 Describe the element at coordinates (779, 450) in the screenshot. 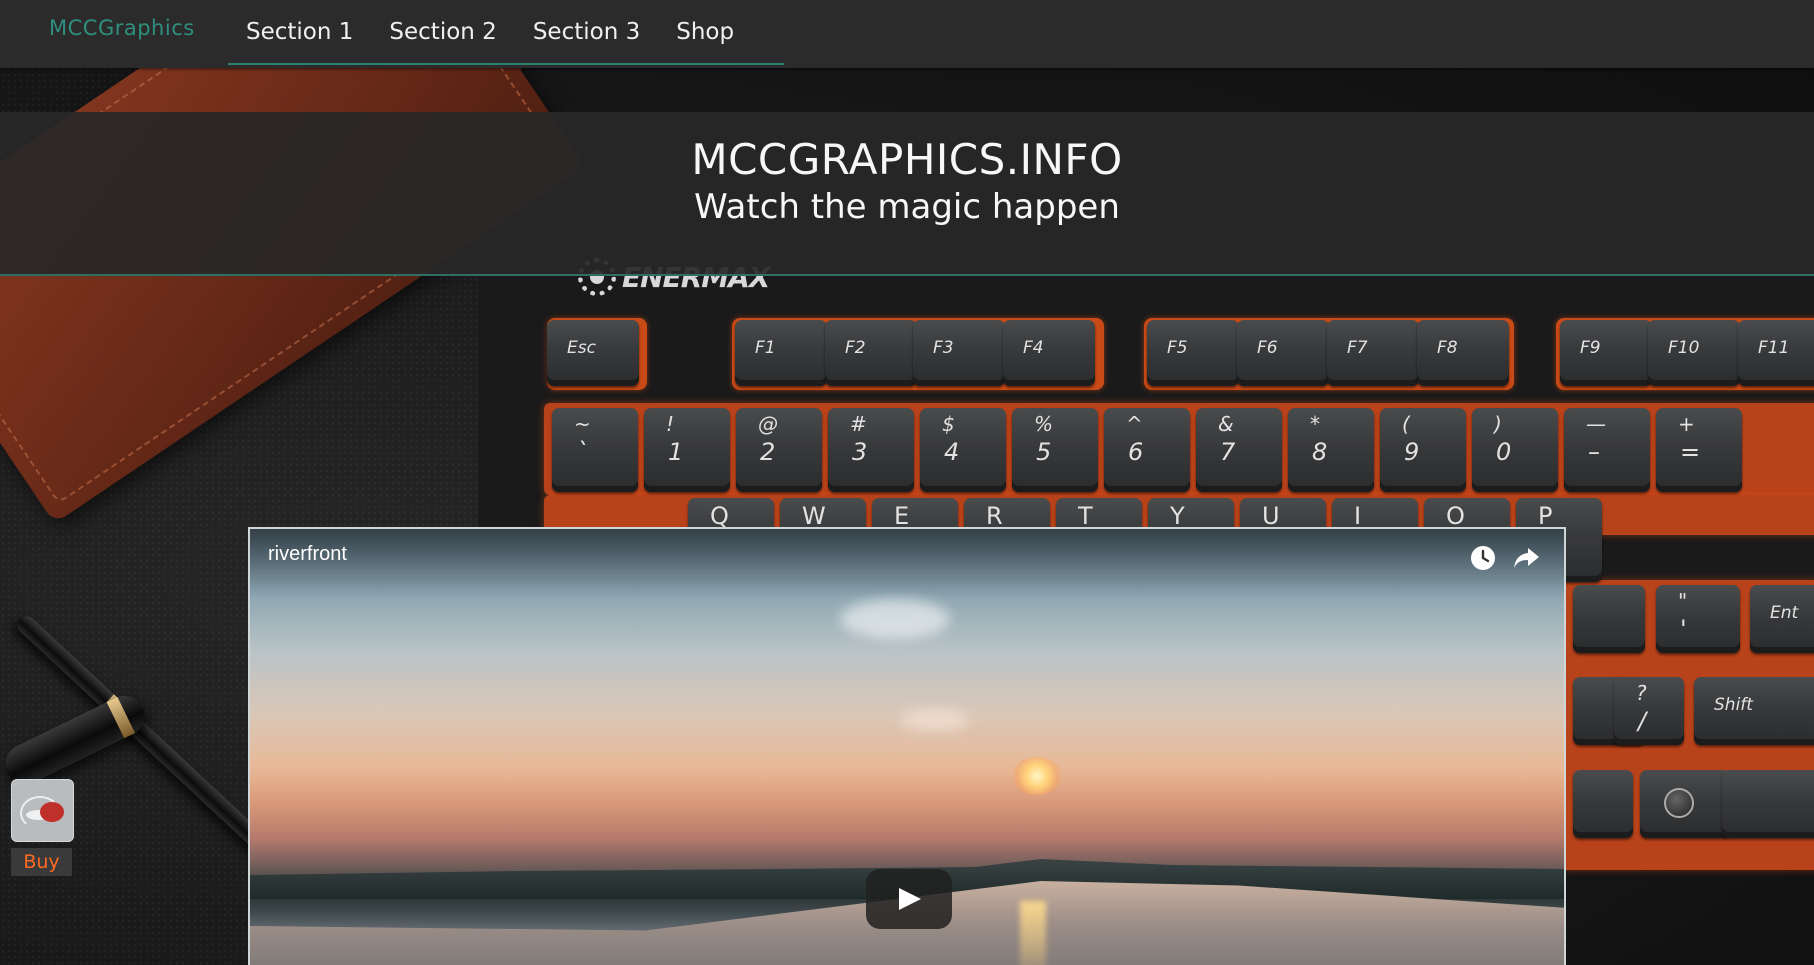

I see `number-key: @2` at that location.